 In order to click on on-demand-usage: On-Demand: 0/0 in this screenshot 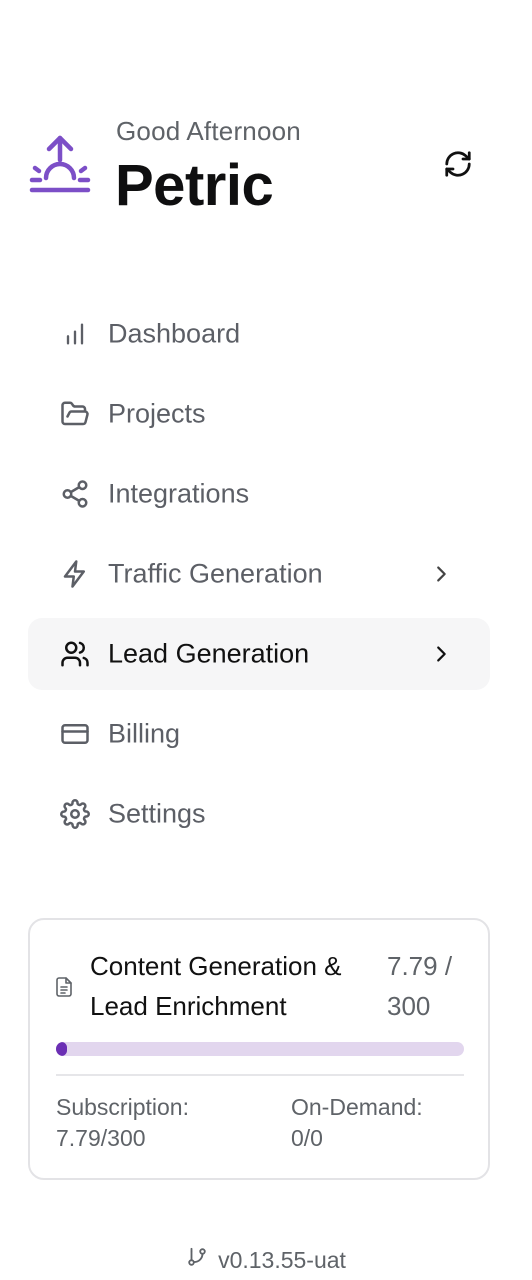, I will do `click(357, 1123)`.